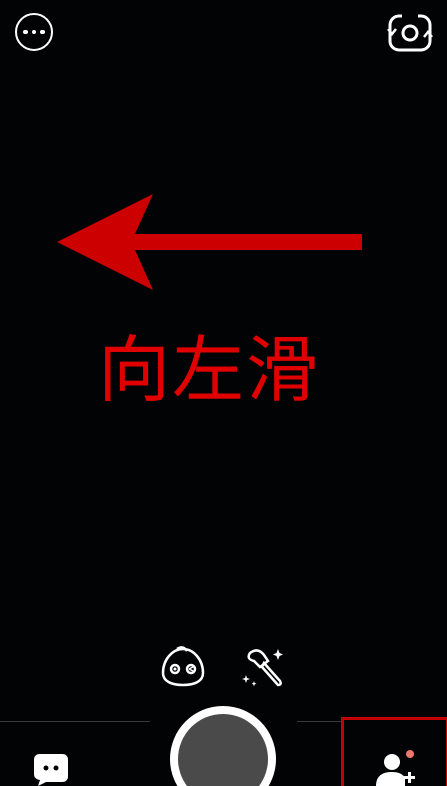 The image size is (447, 786). I want to click on add-friend-icon, so click(395, 768).